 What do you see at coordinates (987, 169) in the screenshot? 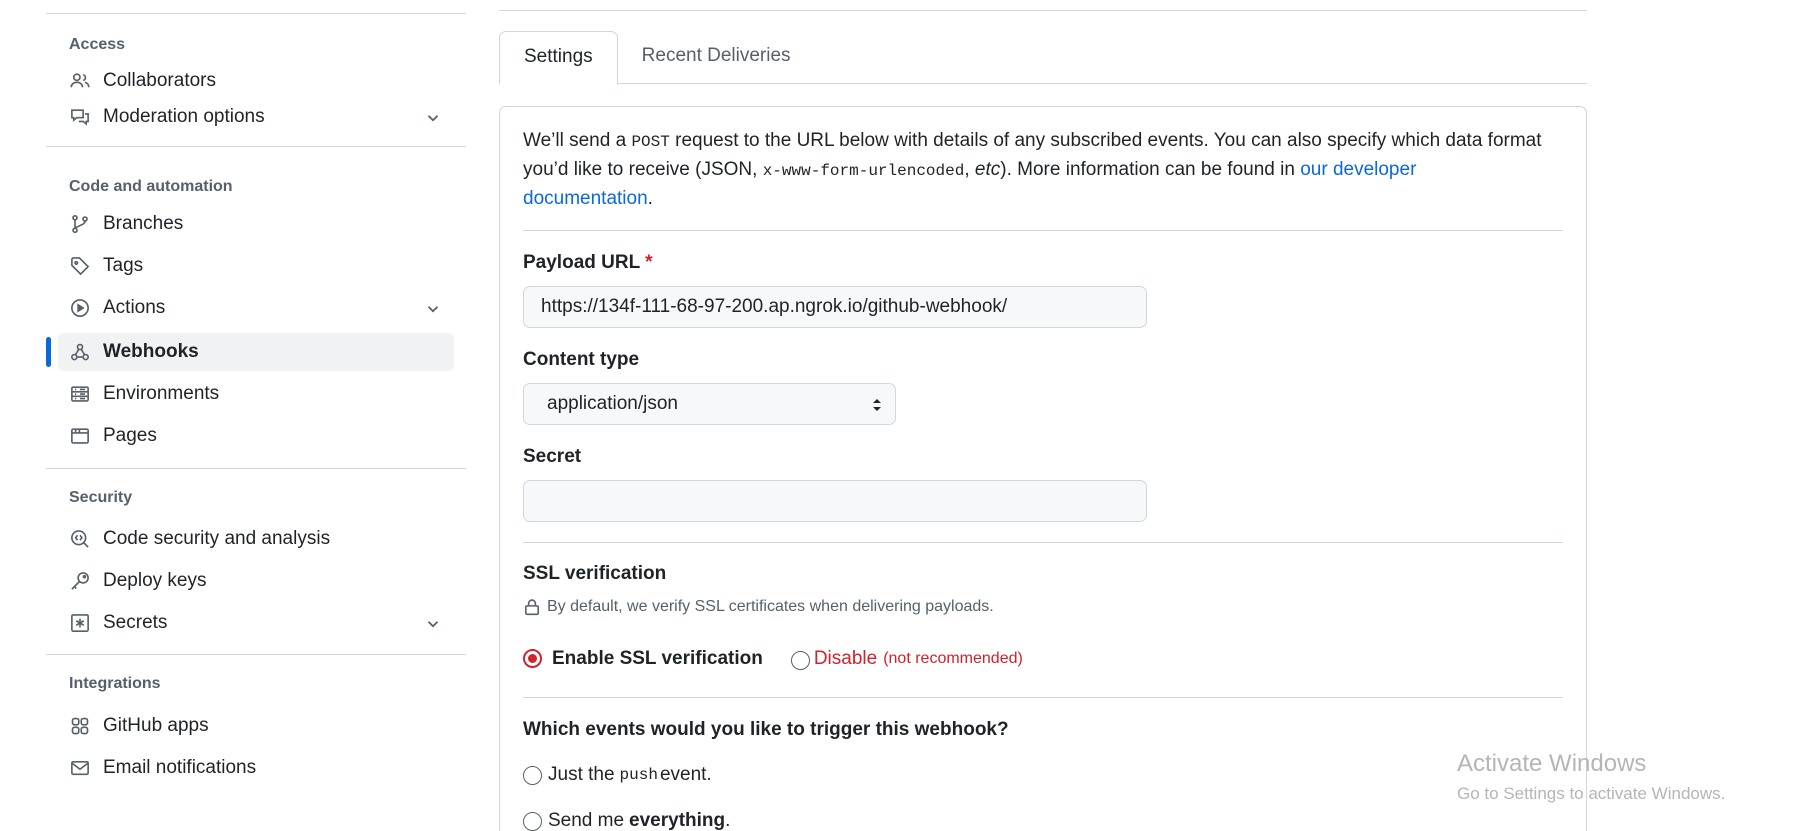
I see `etc-text: etc` at bounding box center [987, 169].